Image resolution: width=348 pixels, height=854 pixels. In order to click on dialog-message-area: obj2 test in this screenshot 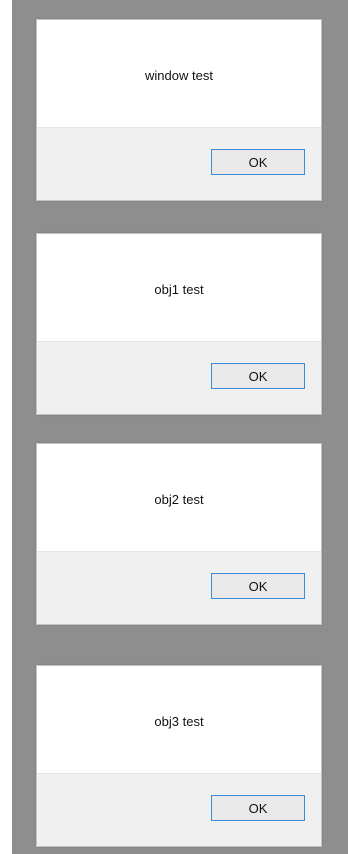, I will do `click(179, 497)`.